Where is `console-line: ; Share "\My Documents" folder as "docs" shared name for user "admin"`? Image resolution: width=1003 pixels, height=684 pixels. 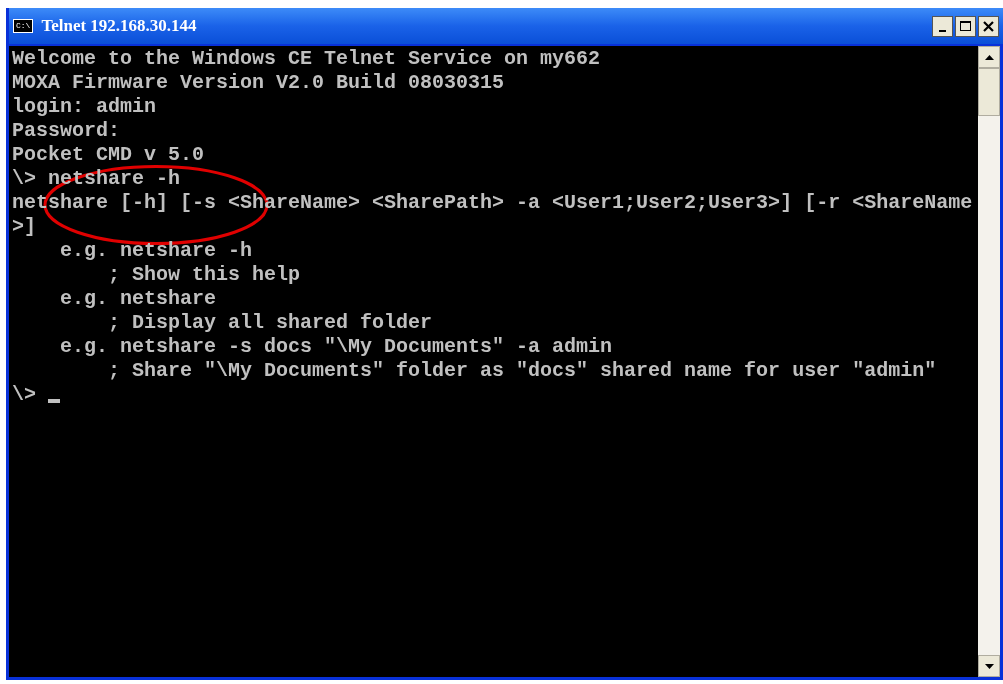 console-line: ; Share "\My Documents" folder as "docs" shared name for user "admin" is located at coordinates (522, 371).